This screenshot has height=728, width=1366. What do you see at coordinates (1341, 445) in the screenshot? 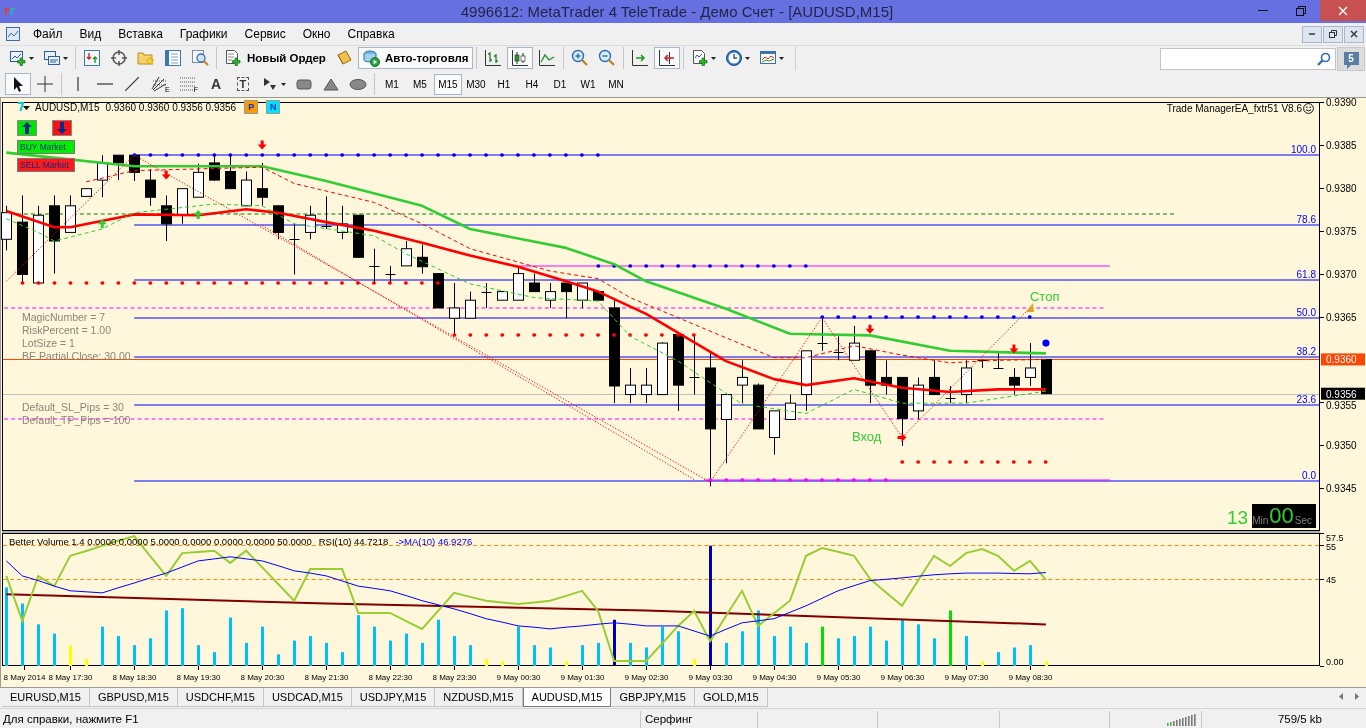
I see `price-axis-label: 0.9350` at bounding box center [1341, 445].